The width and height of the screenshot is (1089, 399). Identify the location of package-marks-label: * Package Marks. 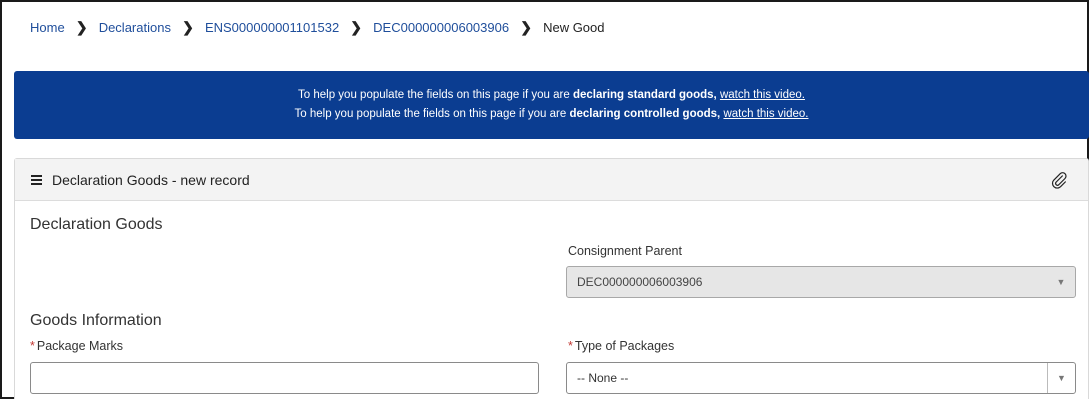
(76, 346).